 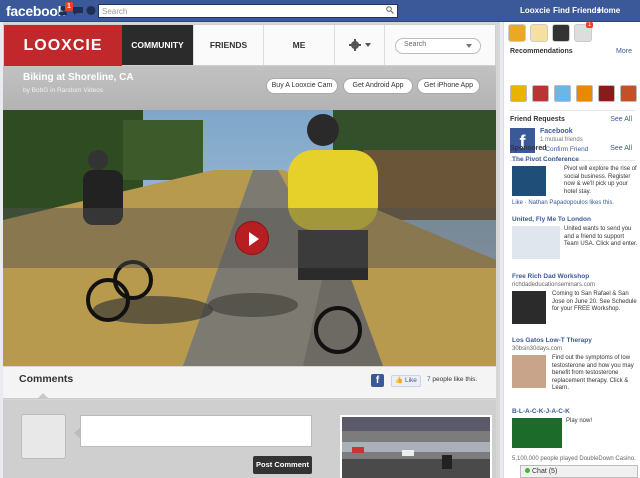 I want to click on racetrack-image, so click(x=416, y=447).